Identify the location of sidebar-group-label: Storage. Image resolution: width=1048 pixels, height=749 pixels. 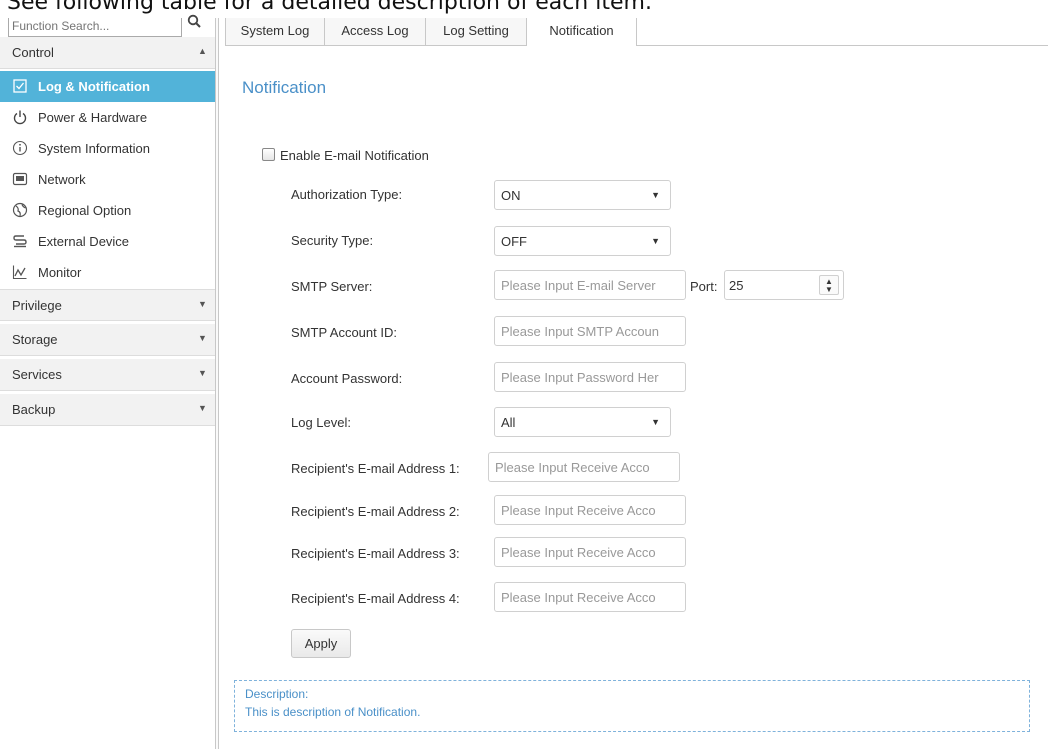
(35, 339).